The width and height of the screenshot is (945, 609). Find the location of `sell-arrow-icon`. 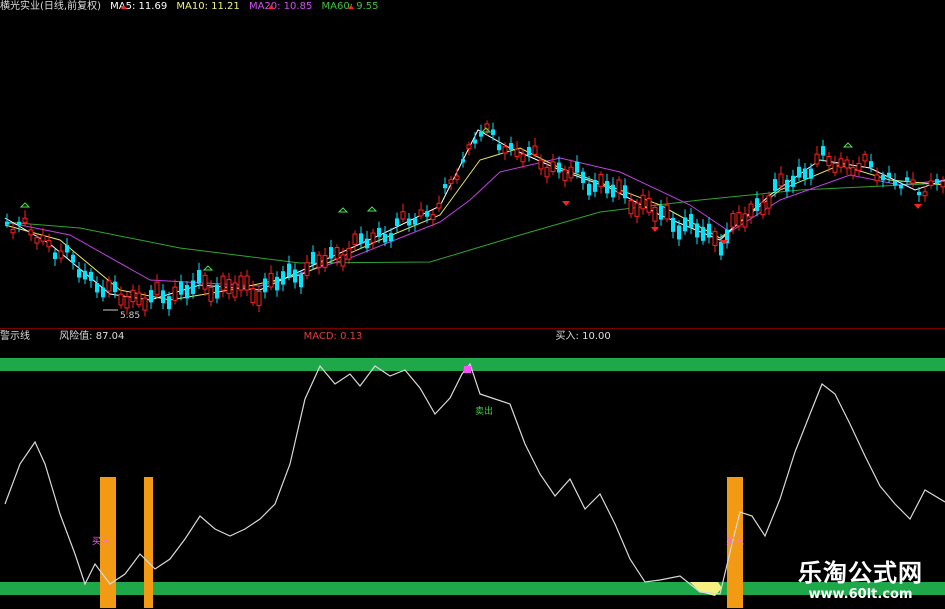

sell-arrow-icon is located at coordinates (655, 229).